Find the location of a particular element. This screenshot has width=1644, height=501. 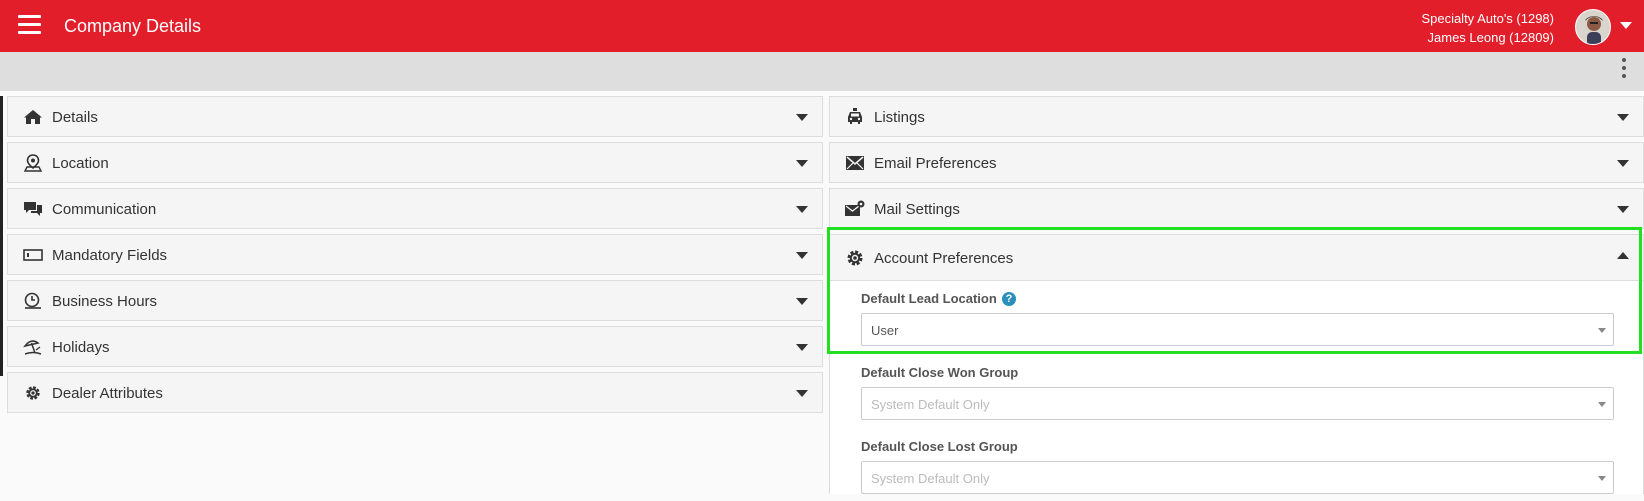

default-close-won-group-select: System Default Only is located at coordinates (1237, 403).